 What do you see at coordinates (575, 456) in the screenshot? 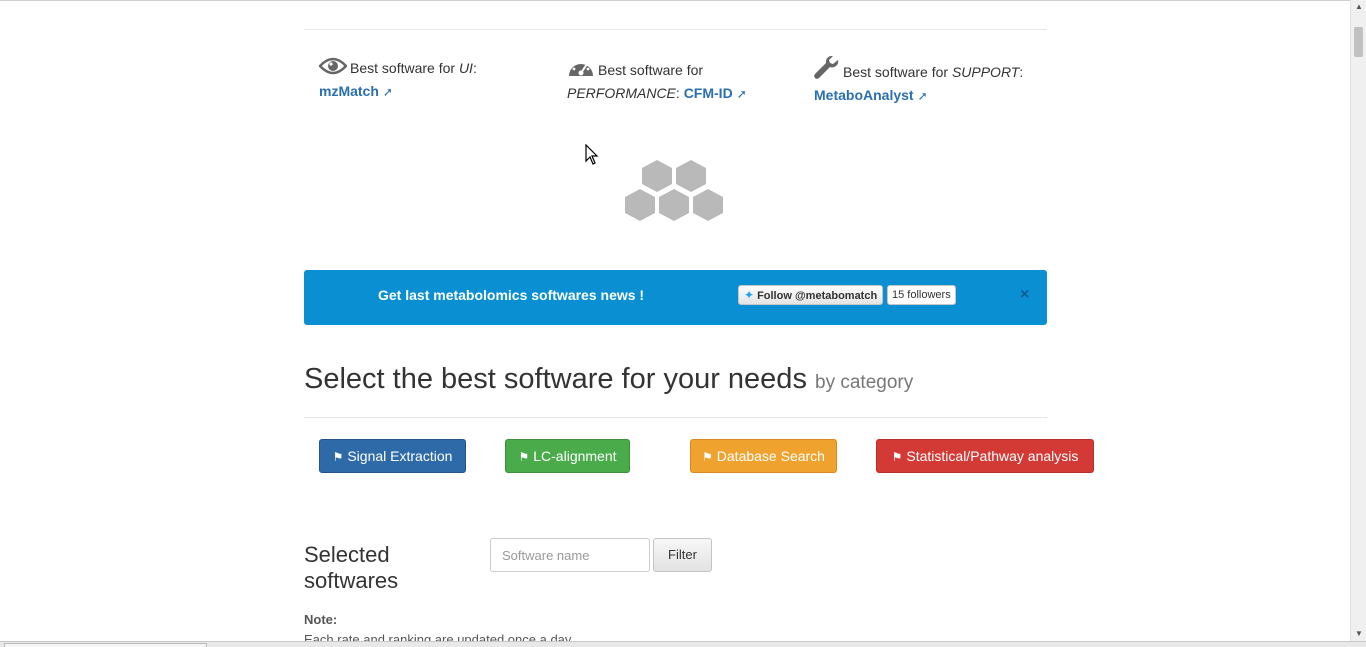
I see `category-label: LC-alignment` at bounding box center [575, 456].